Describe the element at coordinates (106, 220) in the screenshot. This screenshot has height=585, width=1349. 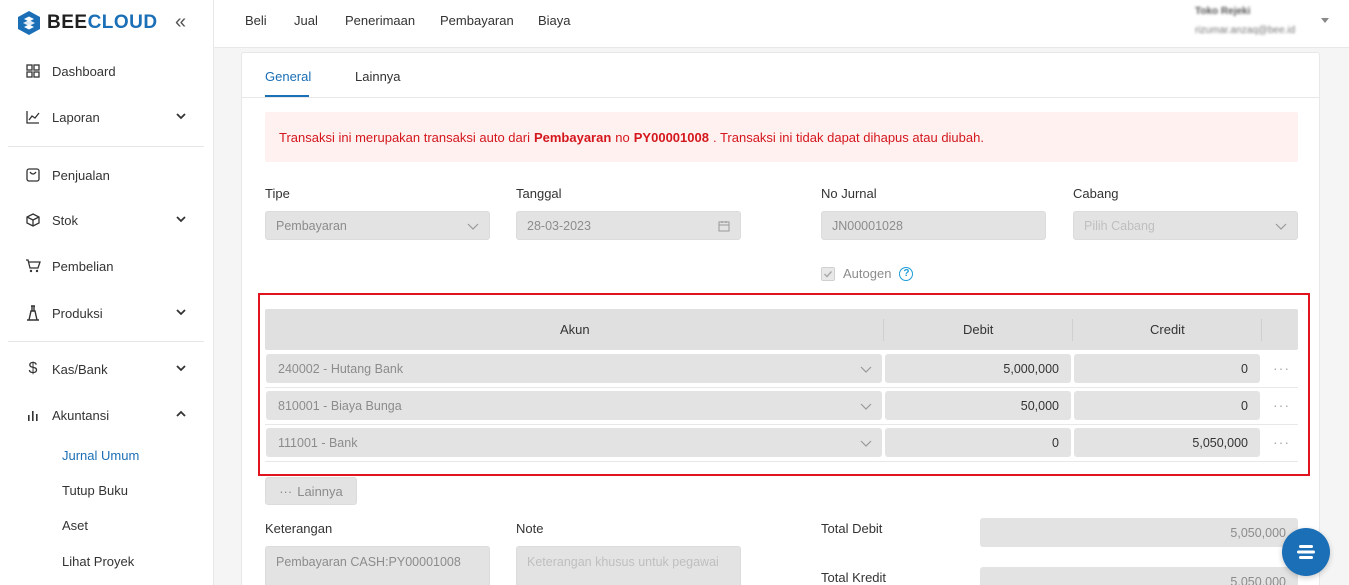
I see `sidebar-item-stok: Stok` at that location.